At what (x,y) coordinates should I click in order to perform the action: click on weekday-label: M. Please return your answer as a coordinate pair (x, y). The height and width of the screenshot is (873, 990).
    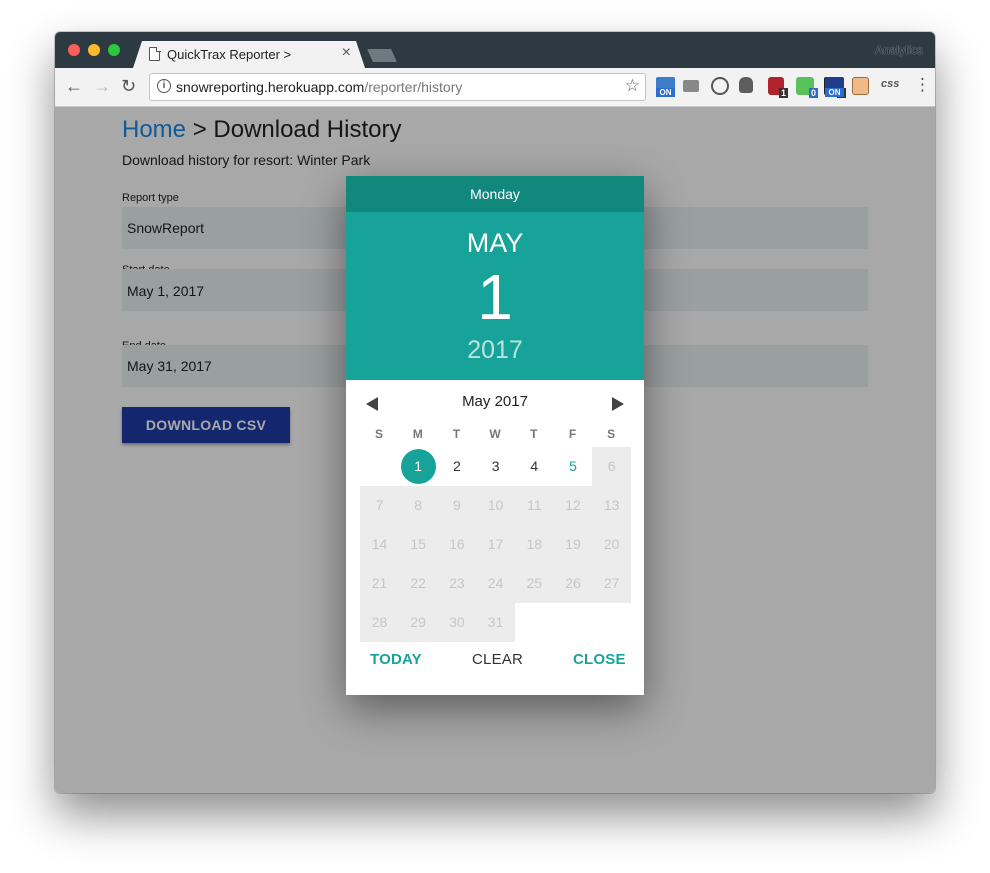
    Looking at the image, I should click on (417, 434).